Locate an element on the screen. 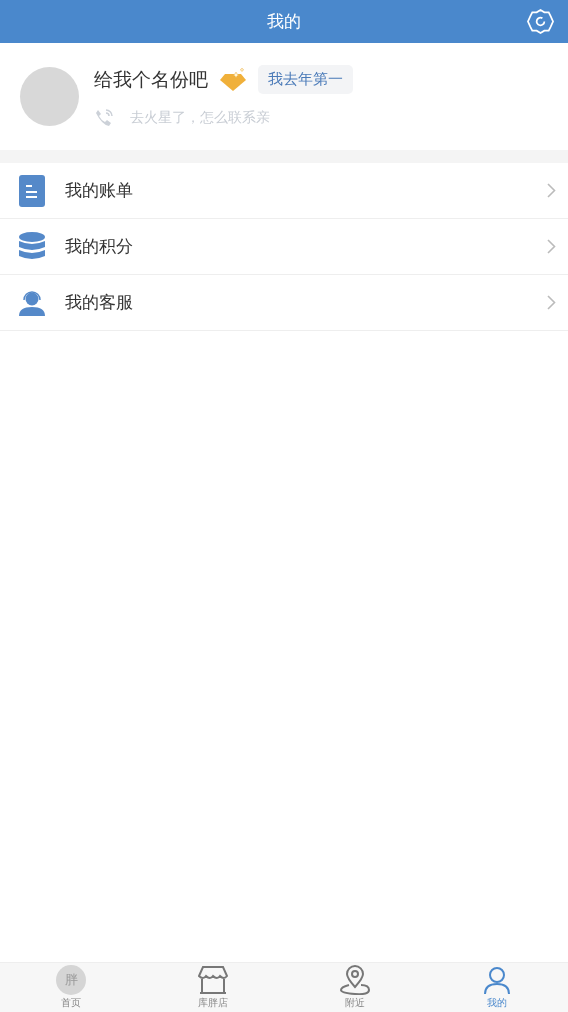 The height and width of the screenshot is (1012, 568). settings-icon is located at coordinates (540, 21).